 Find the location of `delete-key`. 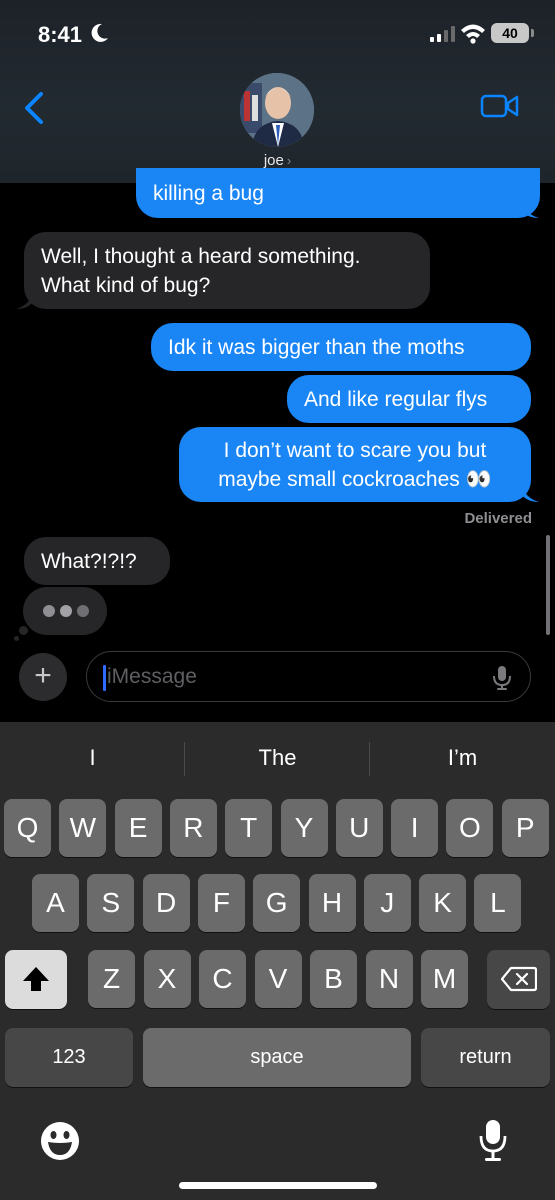

delete-key is located at coordinates (518, 979).